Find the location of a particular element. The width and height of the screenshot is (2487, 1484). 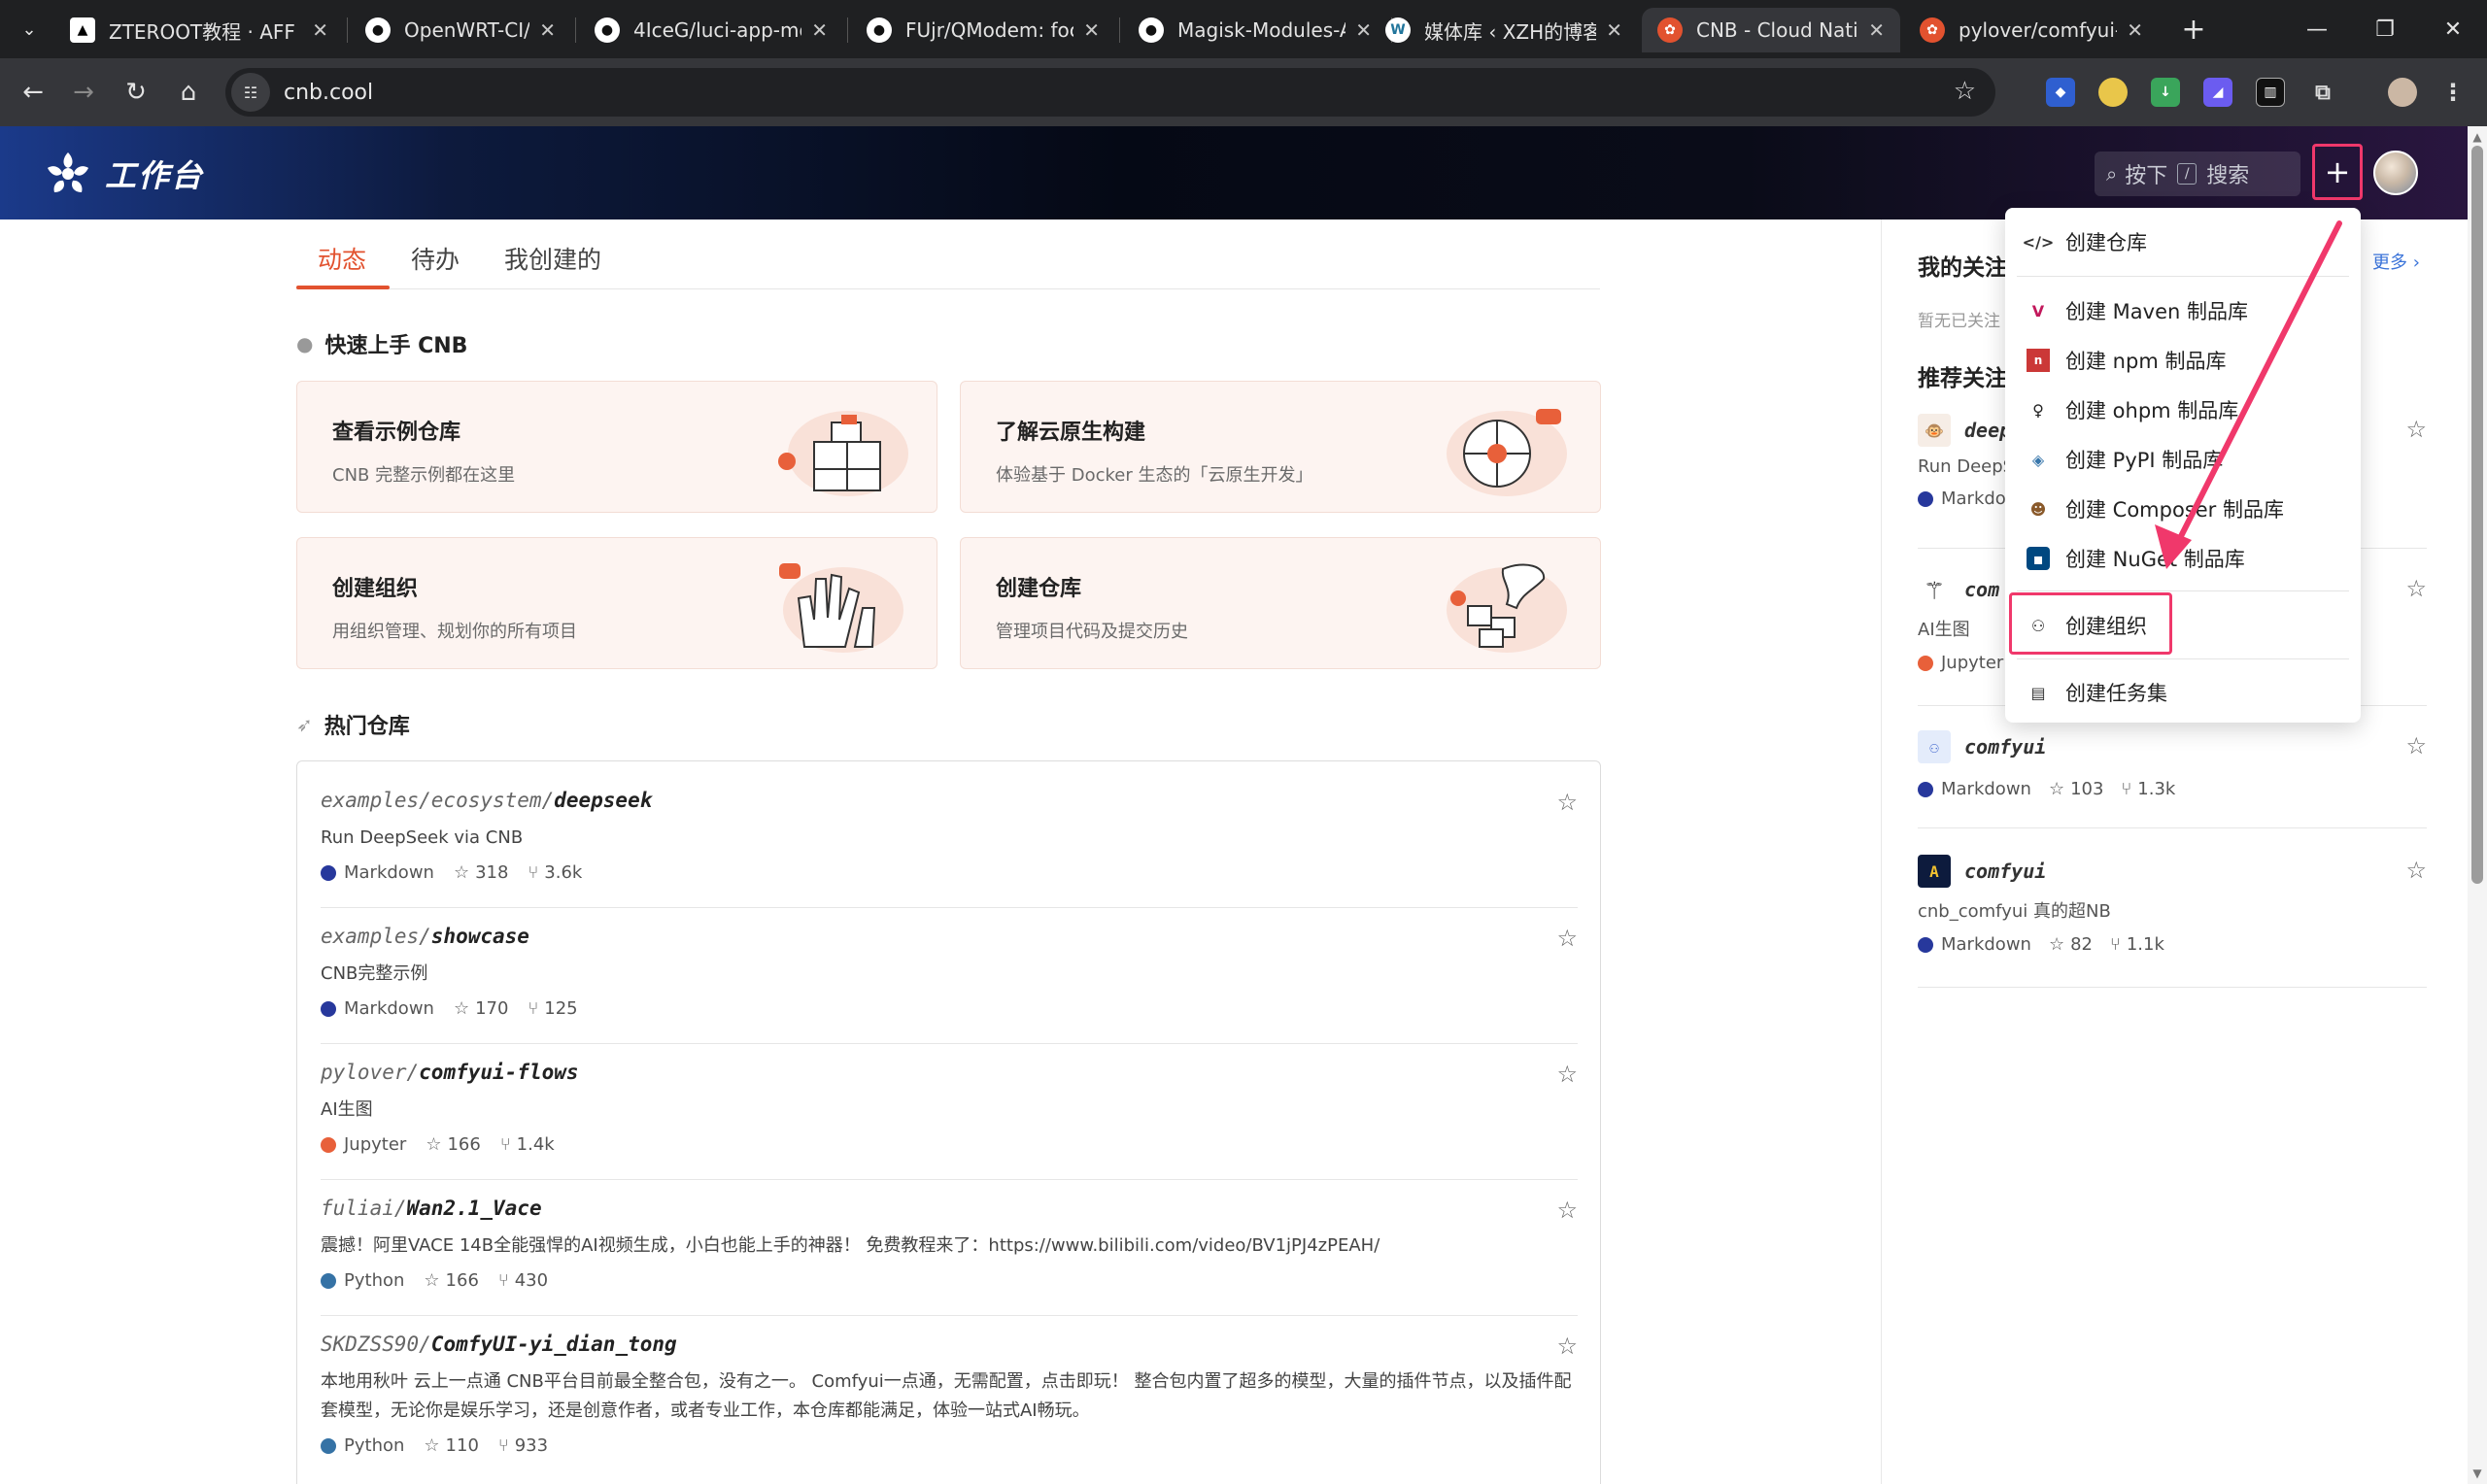

repo-name: SKDZSS90/ComfyUI-yi_dian_tong is located at coordinates (949, 1344).